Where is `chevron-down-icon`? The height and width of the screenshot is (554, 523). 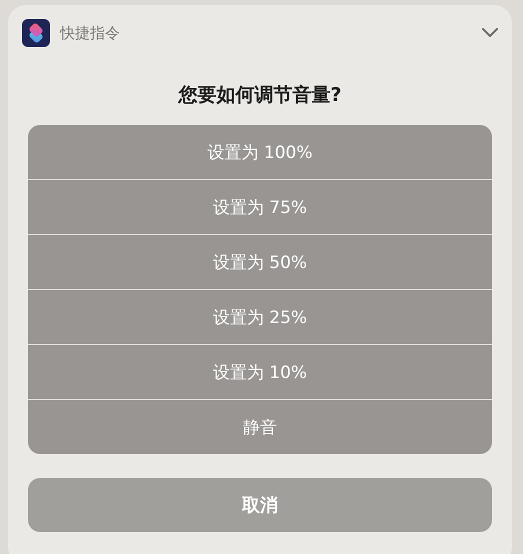
chevron-down-icon is located at coordinates (490, 33).